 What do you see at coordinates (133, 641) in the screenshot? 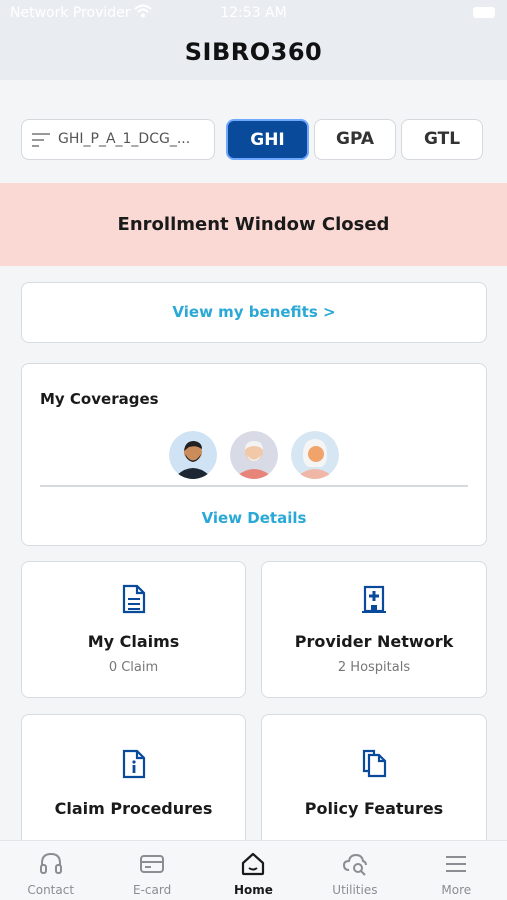
I see `my-claims-title: My Claims` at bounding box center [133, 641].